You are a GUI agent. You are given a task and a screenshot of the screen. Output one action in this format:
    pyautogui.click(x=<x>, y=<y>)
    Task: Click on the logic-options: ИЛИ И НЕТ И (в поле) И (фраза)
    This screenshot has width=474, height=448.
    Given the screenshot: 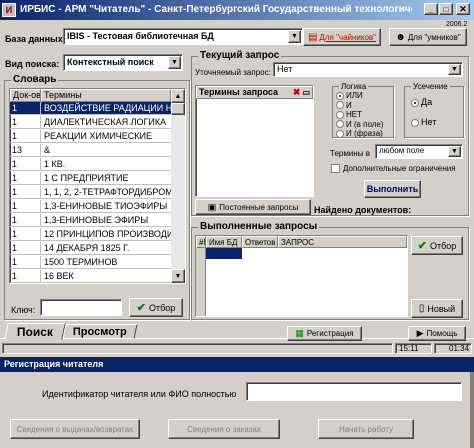 What is the action you would take?
    pyautogui.click(x=365, y=115)
    